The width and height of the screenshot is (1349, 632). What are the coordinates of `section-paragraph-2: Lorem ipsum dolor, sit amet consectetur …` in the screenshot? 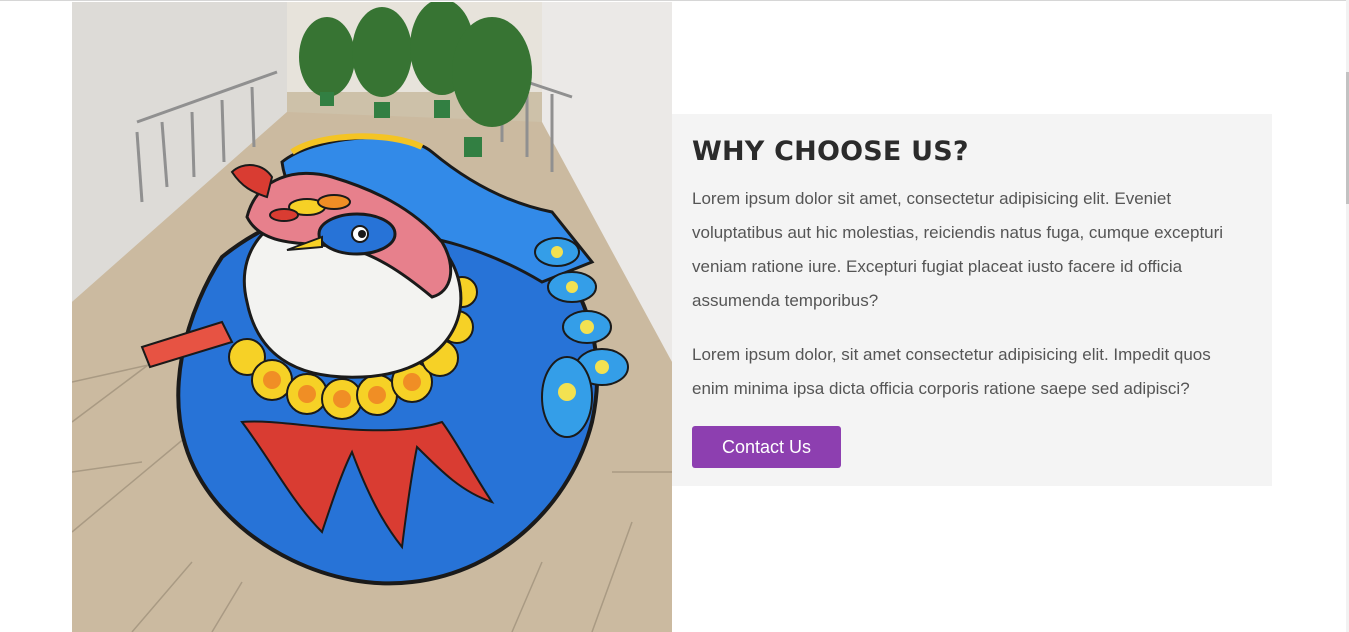 It's located at (951, 371).